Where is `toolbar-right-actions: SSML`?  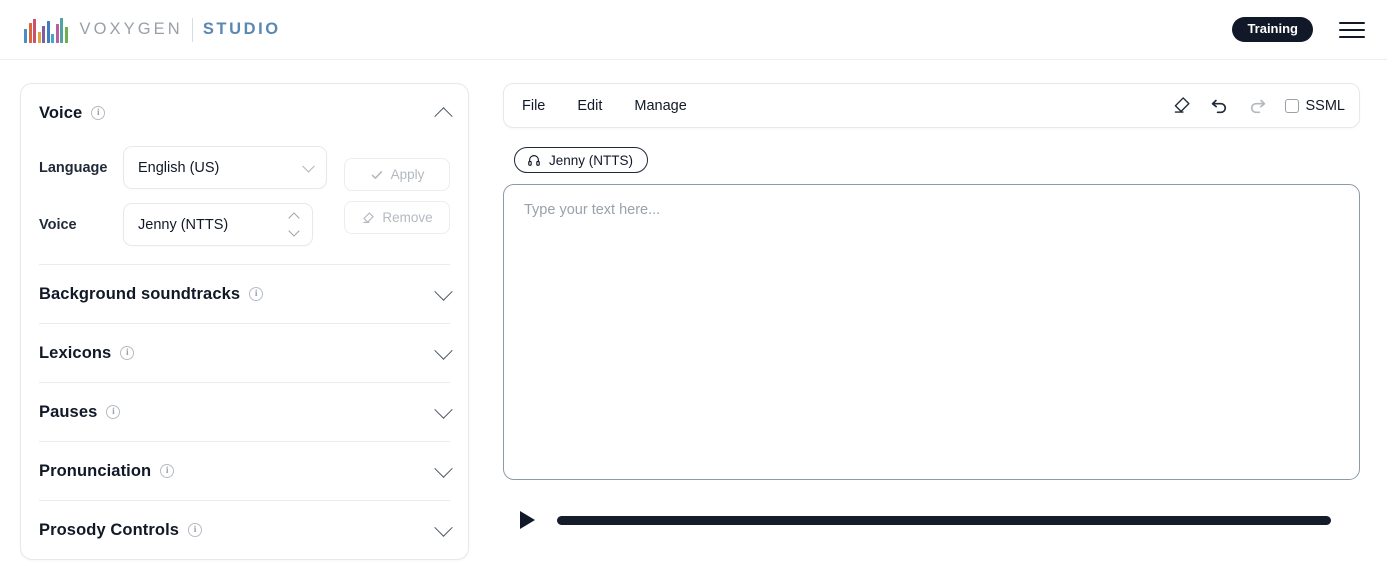 toolbar-right-actions: SSML is located at coordinates (1258, 105).